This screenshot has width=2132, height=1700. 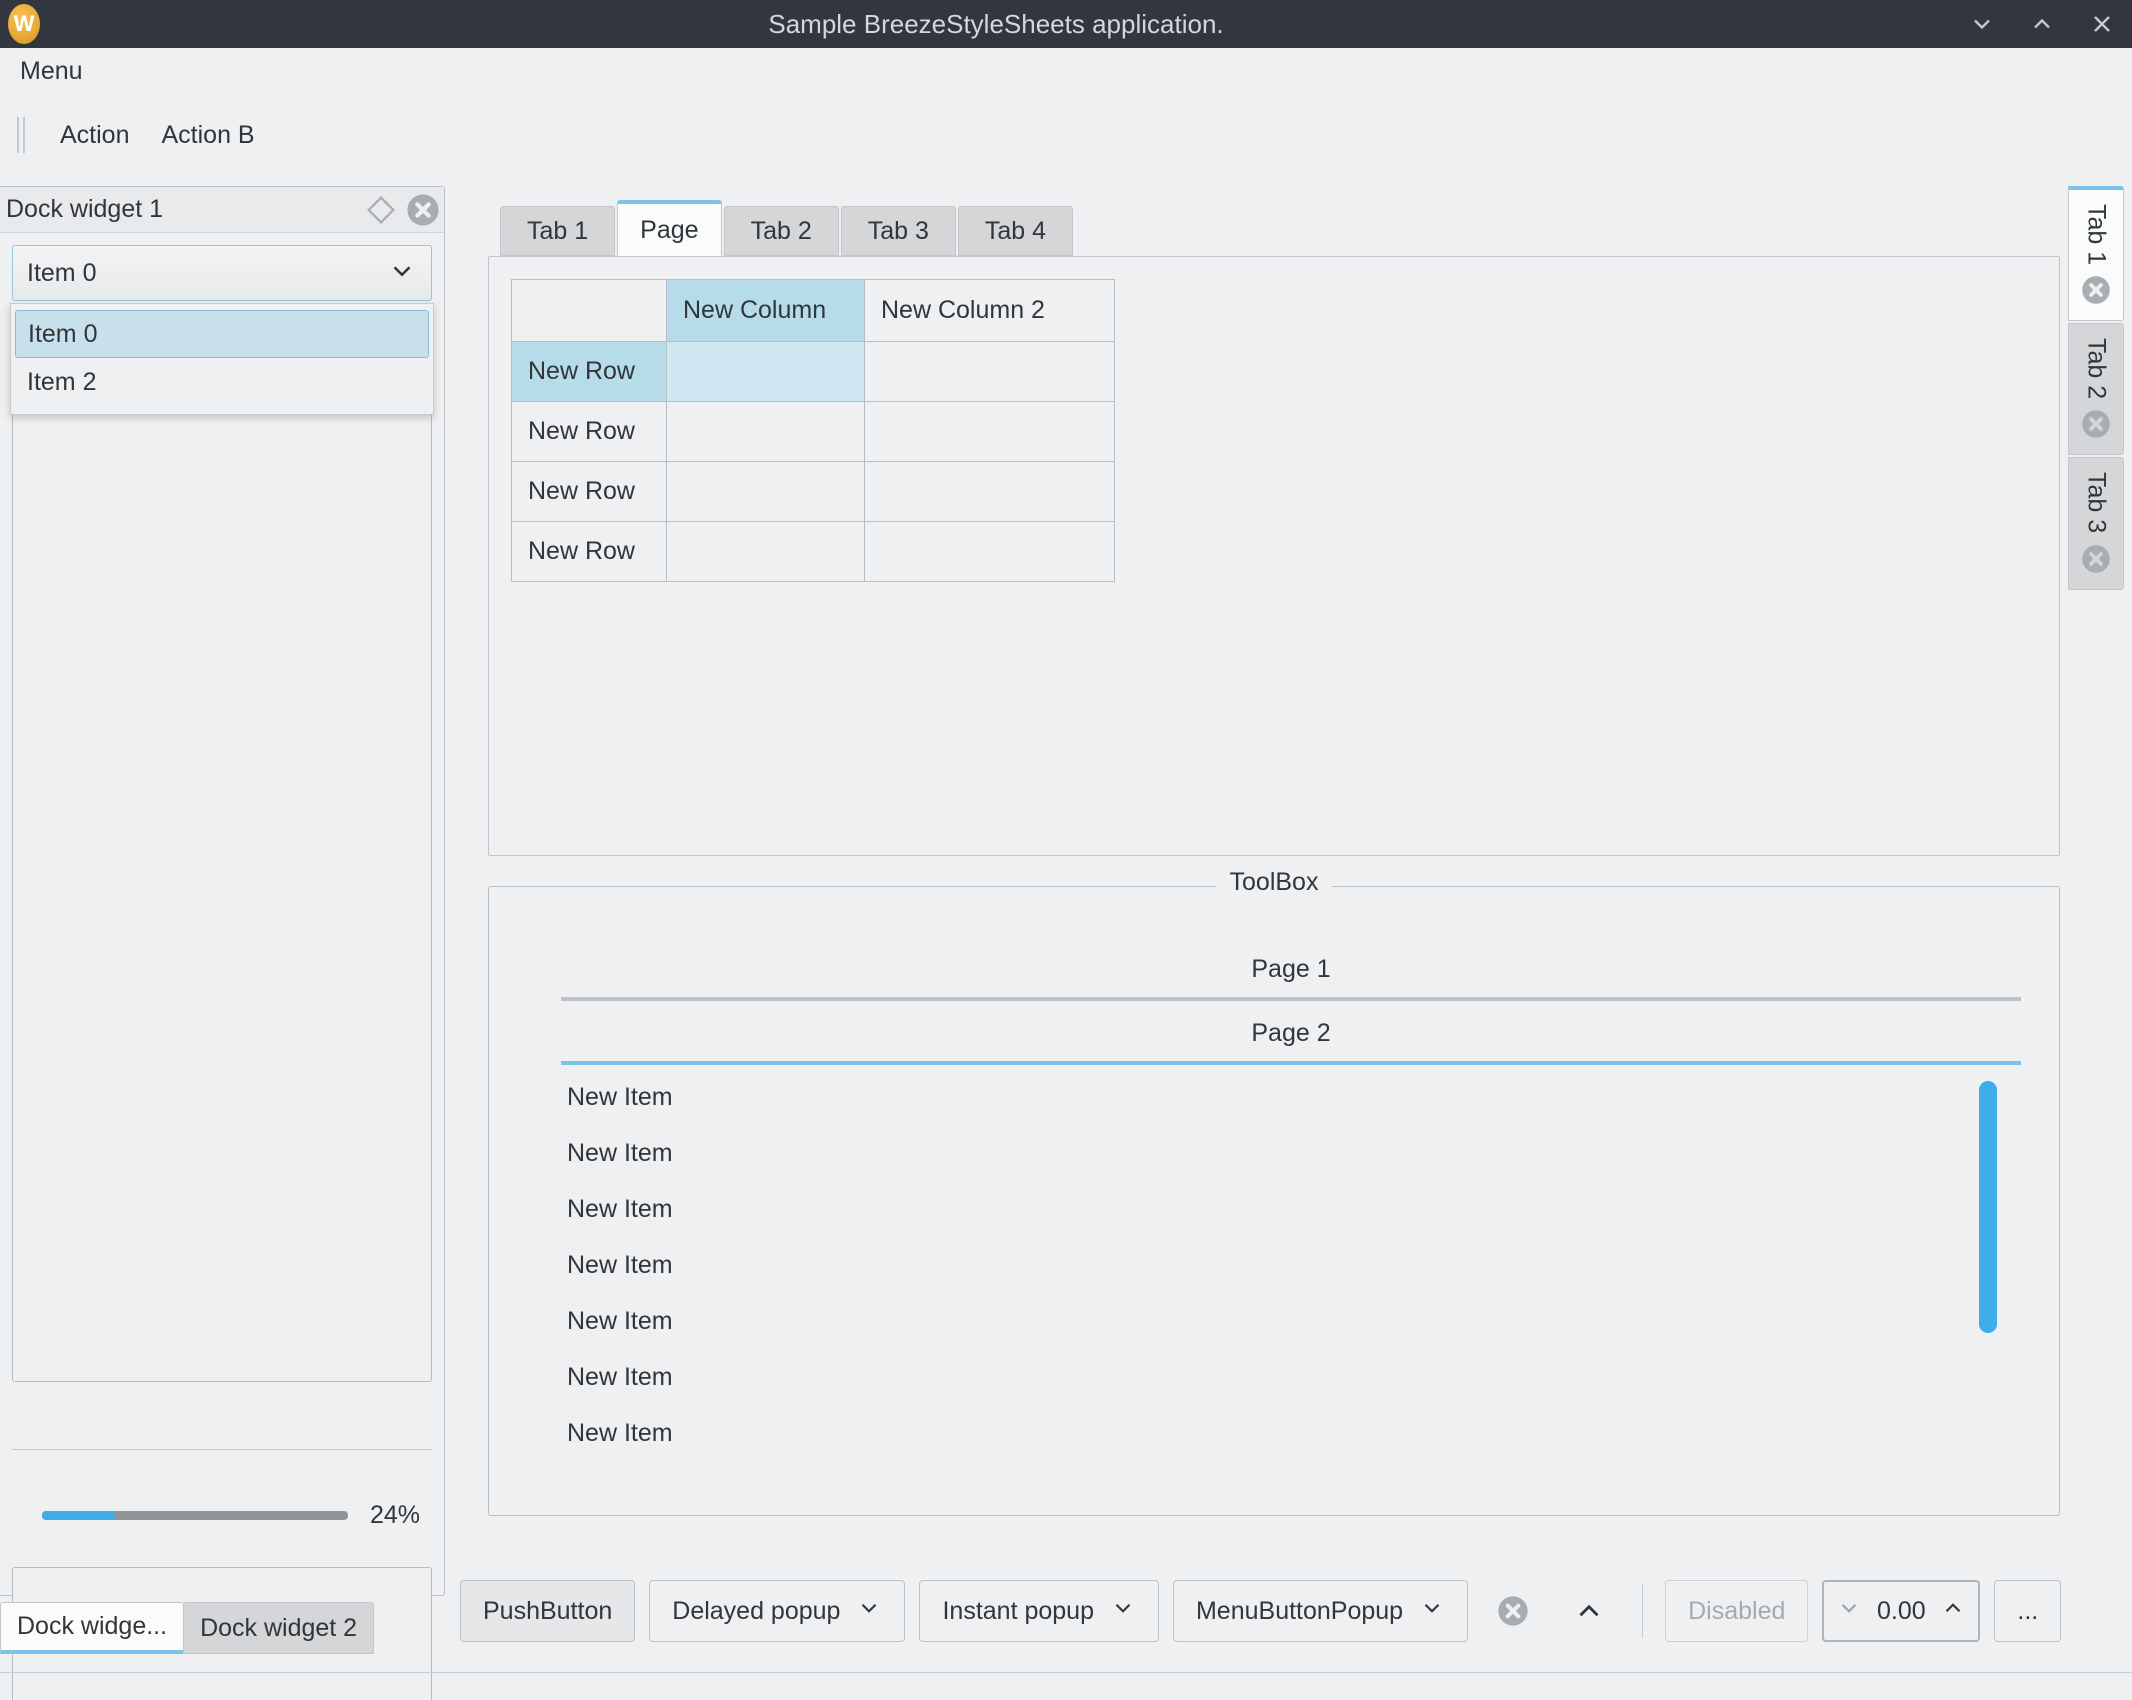 I want to click on window-titlebar: W Sample BreezeStyleSheets application., so click(x=1066, y=24).